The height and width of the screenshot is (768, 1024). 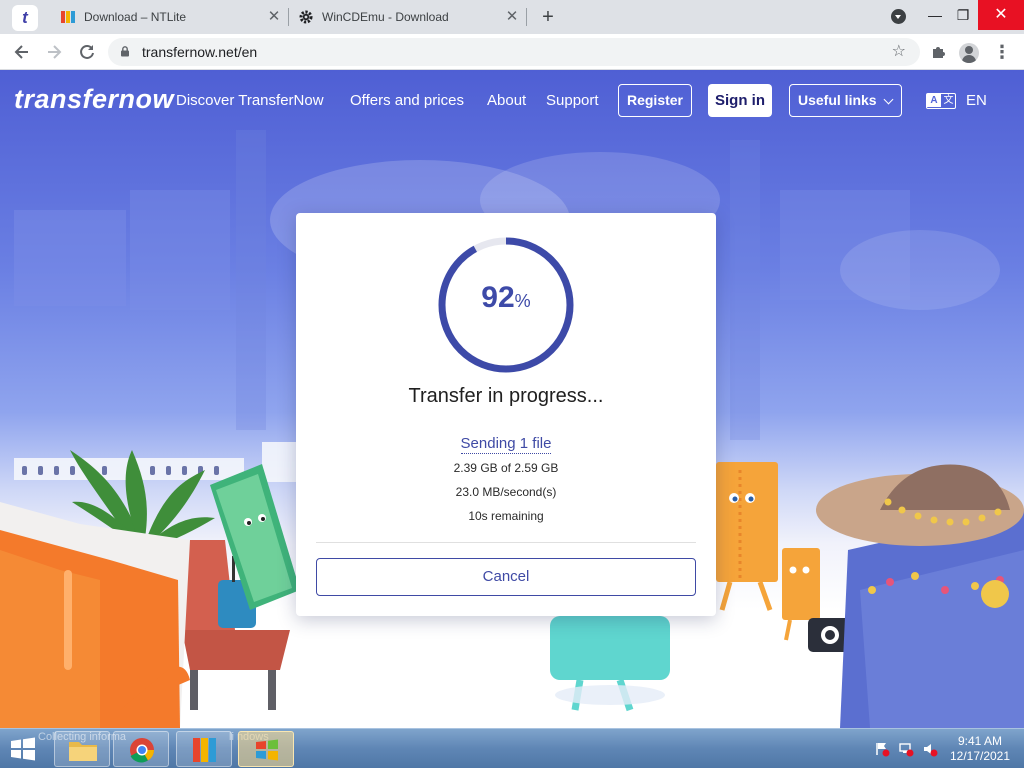 I want to click on tab-search-icon, so click(x=898, y=16).